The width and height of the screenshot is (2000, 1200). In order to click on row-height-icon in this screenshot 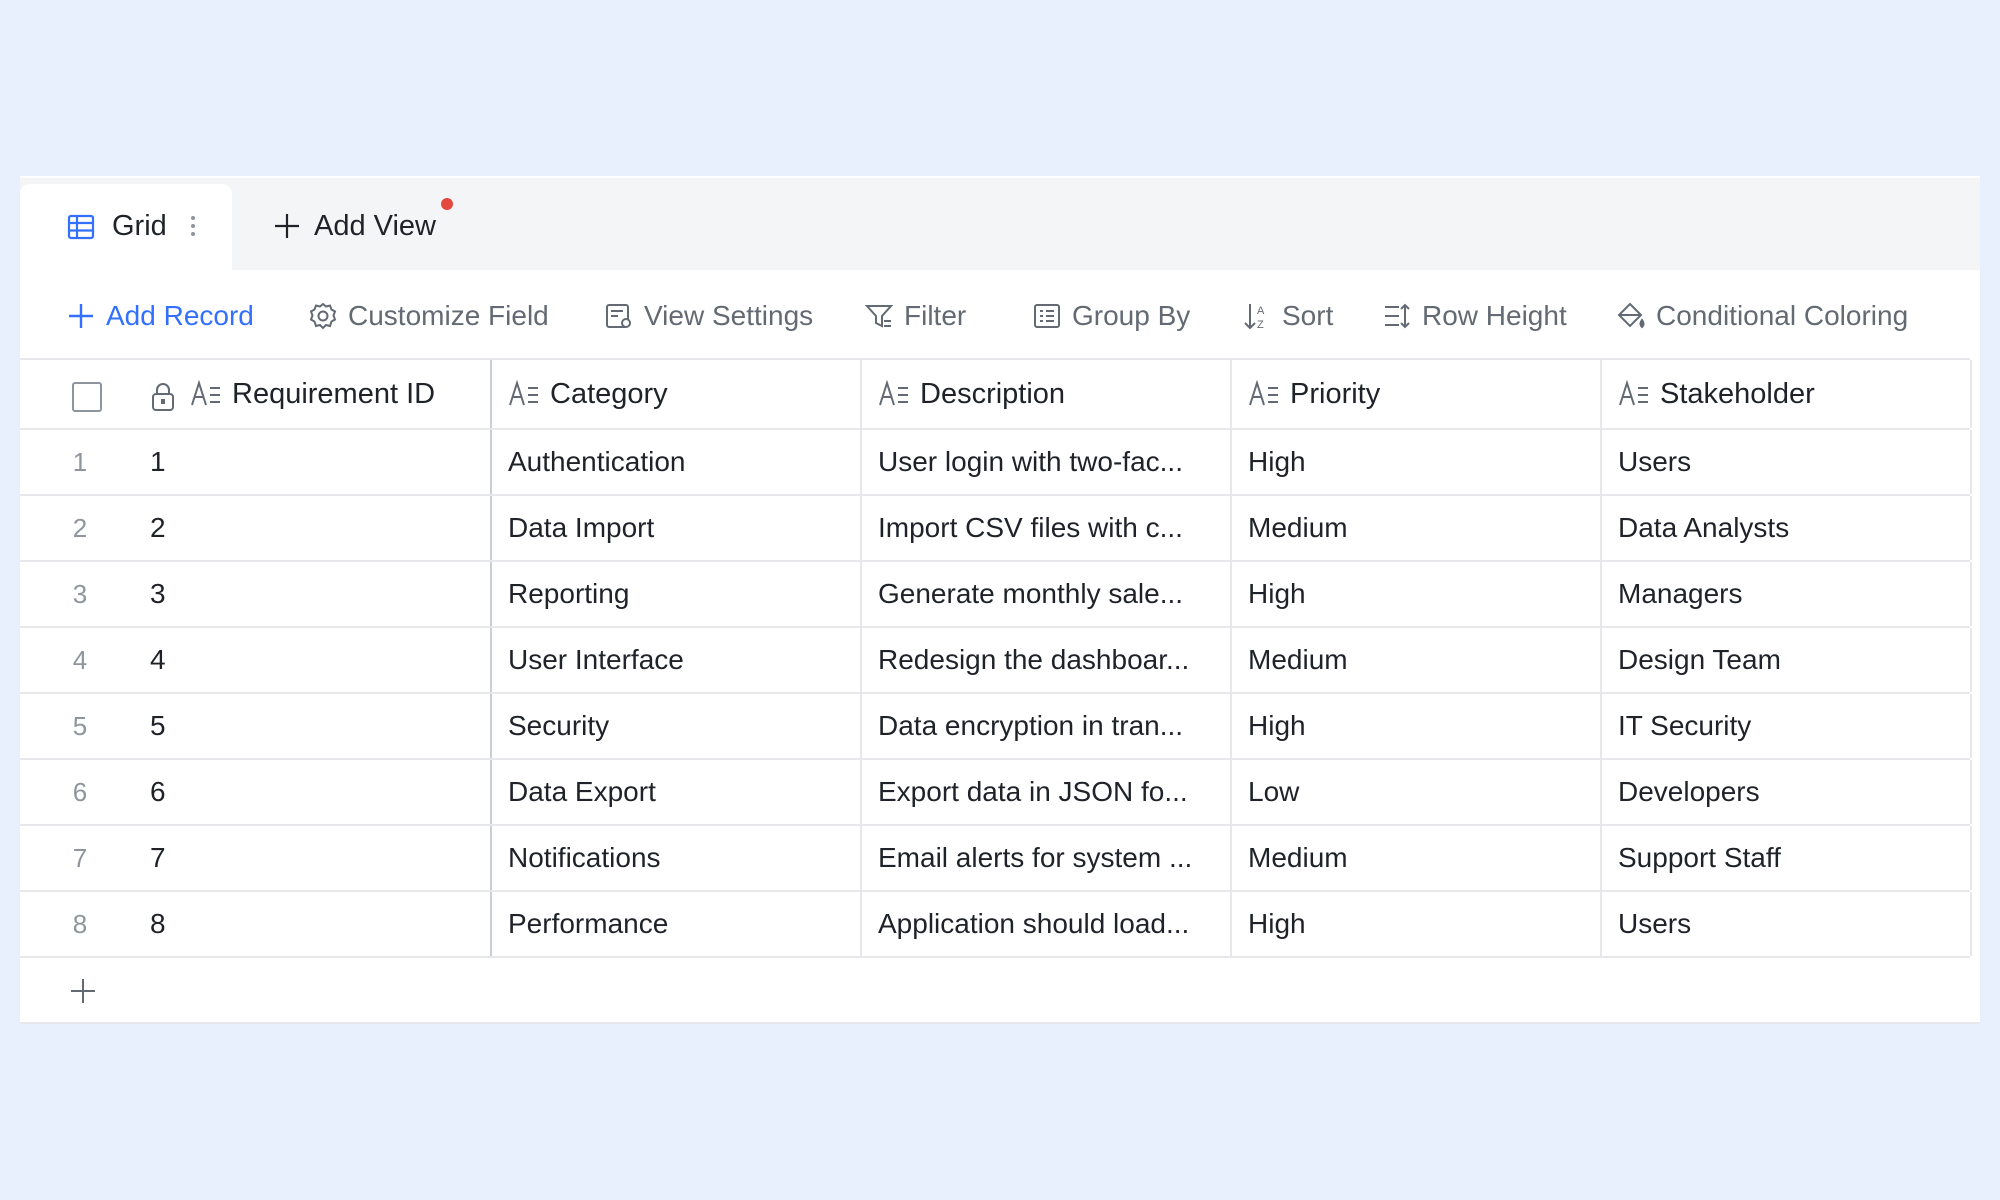, I will do `click(1397, 316)`.